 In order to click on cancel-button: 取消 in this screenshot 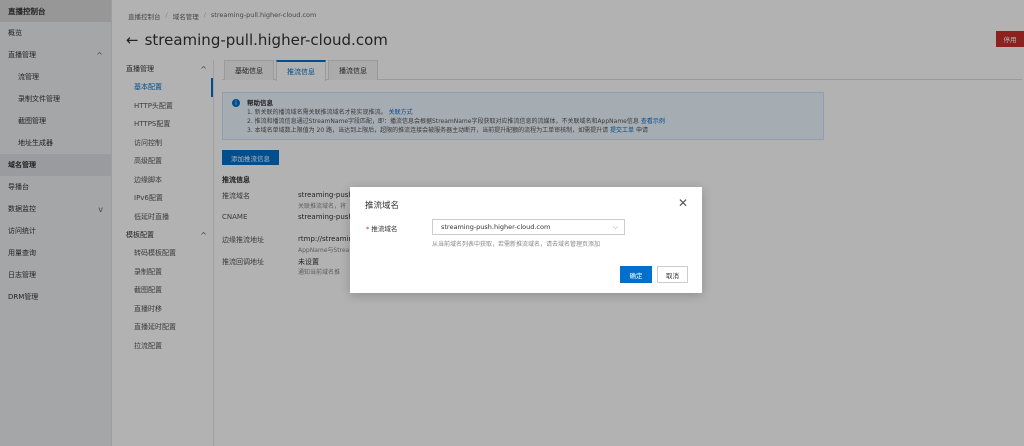, I will do `click(672, 274)`.